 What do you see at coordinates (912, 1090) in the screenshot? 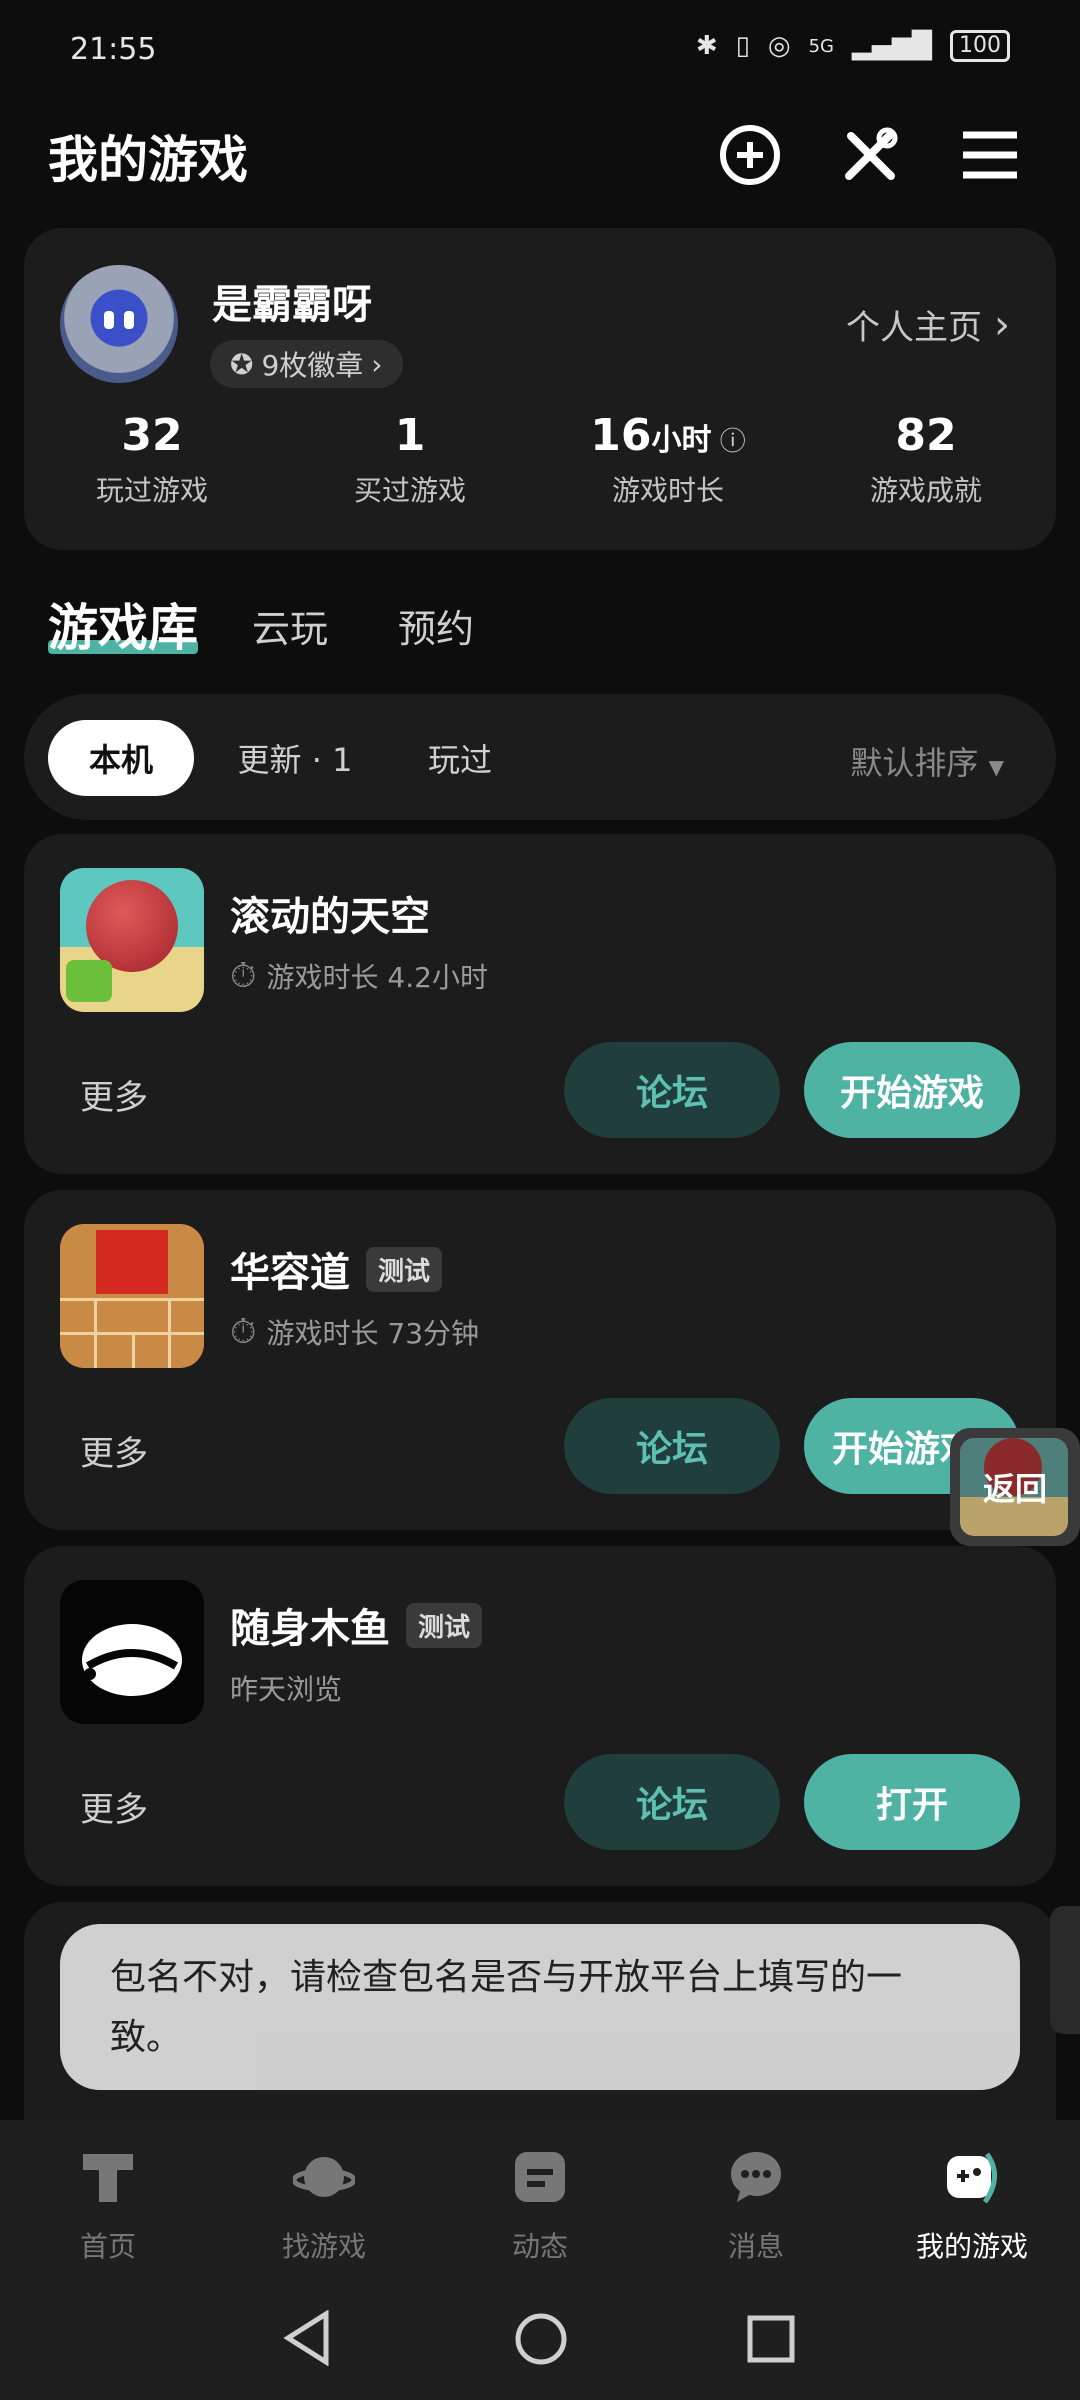
I see `start-game-button: 开始游戏` at bounding box center [912, 1090].